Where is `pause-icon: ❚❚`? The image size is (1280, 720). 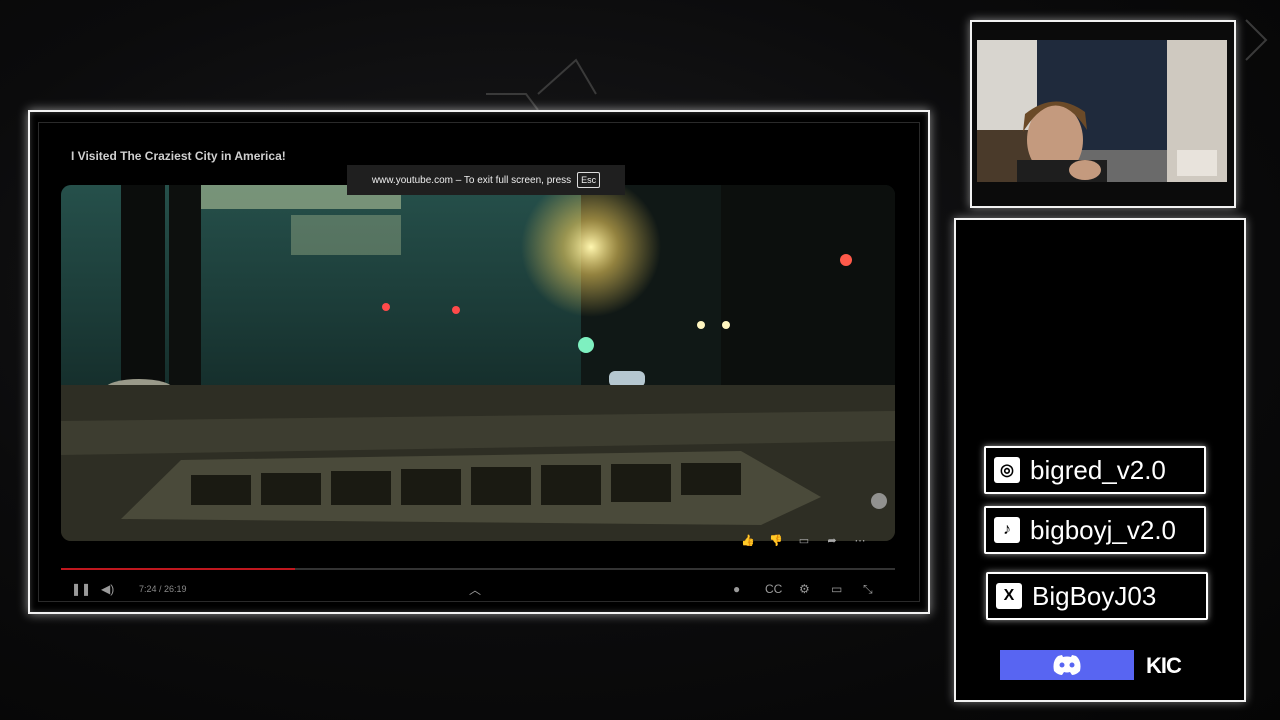
pause-icon: ❚❚ is located at coordinates (81, 589).